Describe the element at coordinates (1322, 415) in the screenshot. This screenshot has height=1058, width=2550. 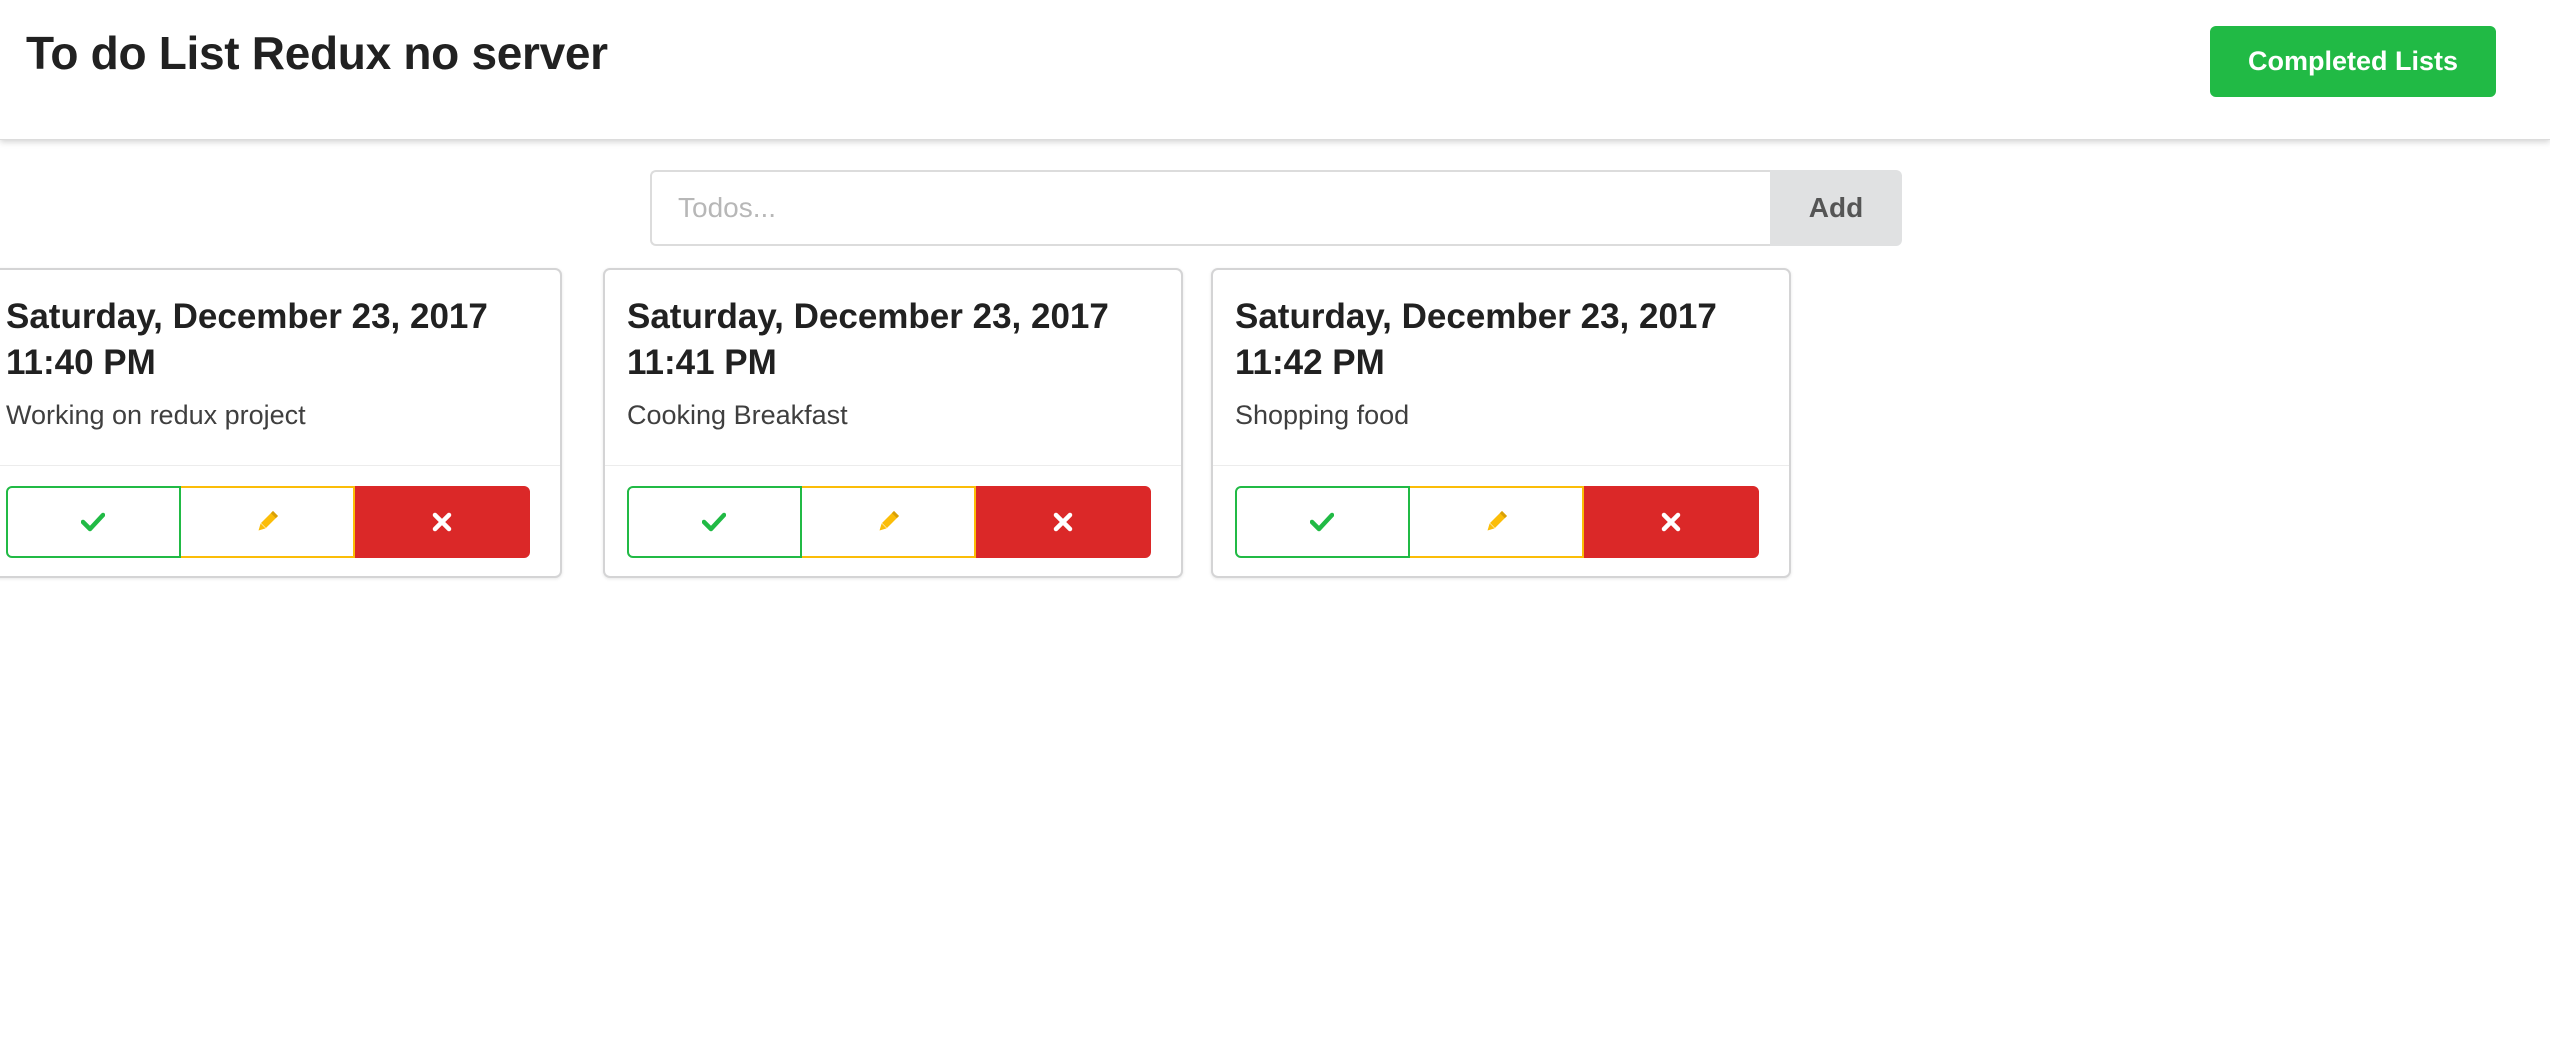
I see `todo-text: Shopping food` at that location.